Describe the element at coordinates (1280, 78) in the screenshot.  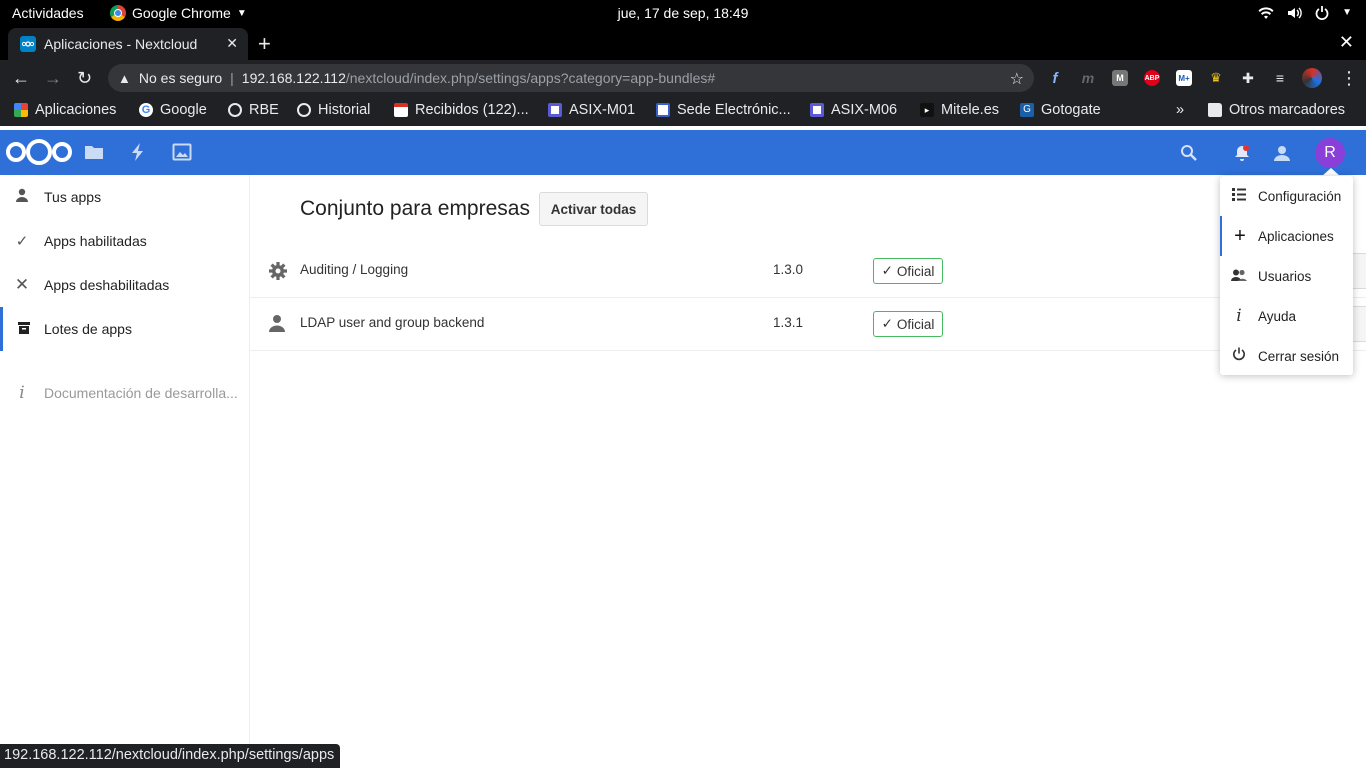
I see `media-icon: ≡` at that location.